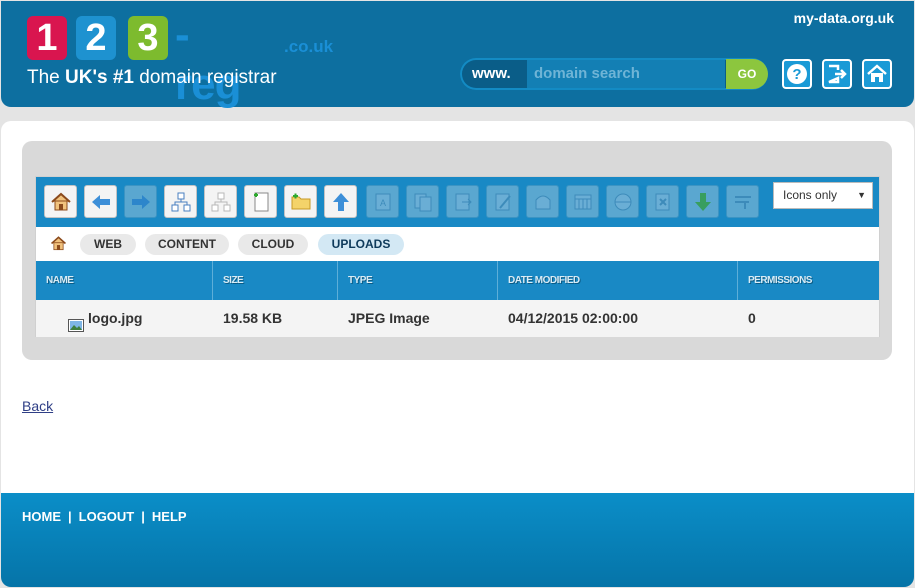 The width and height of the screenshot is (915, 588). I want to click on toolbar-new-file-button, so click(260, 201).